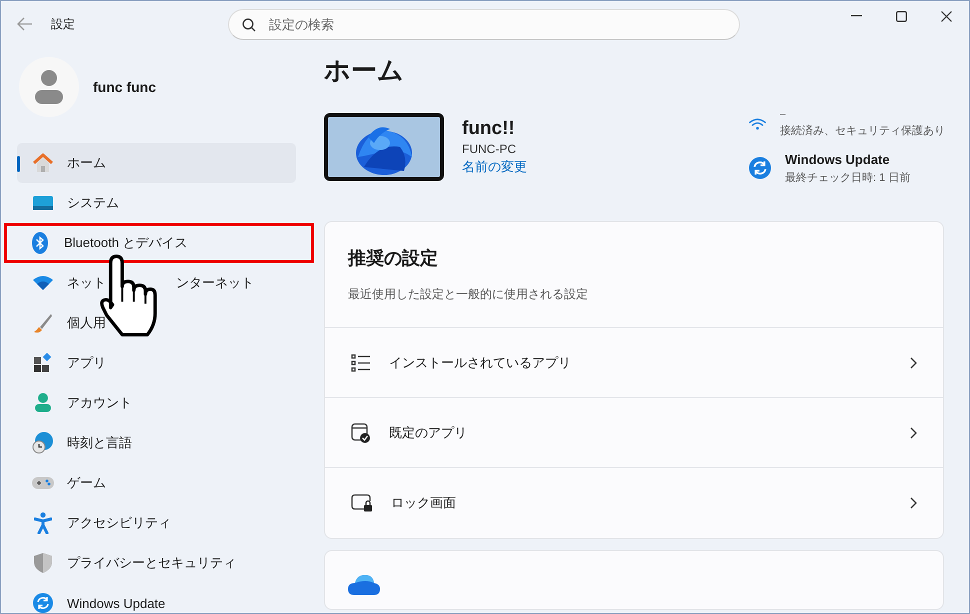 Image resolution: width=970 pixels, height=614 pixels. I want to click on rename-link: 名前の変更, so click(494, 167).